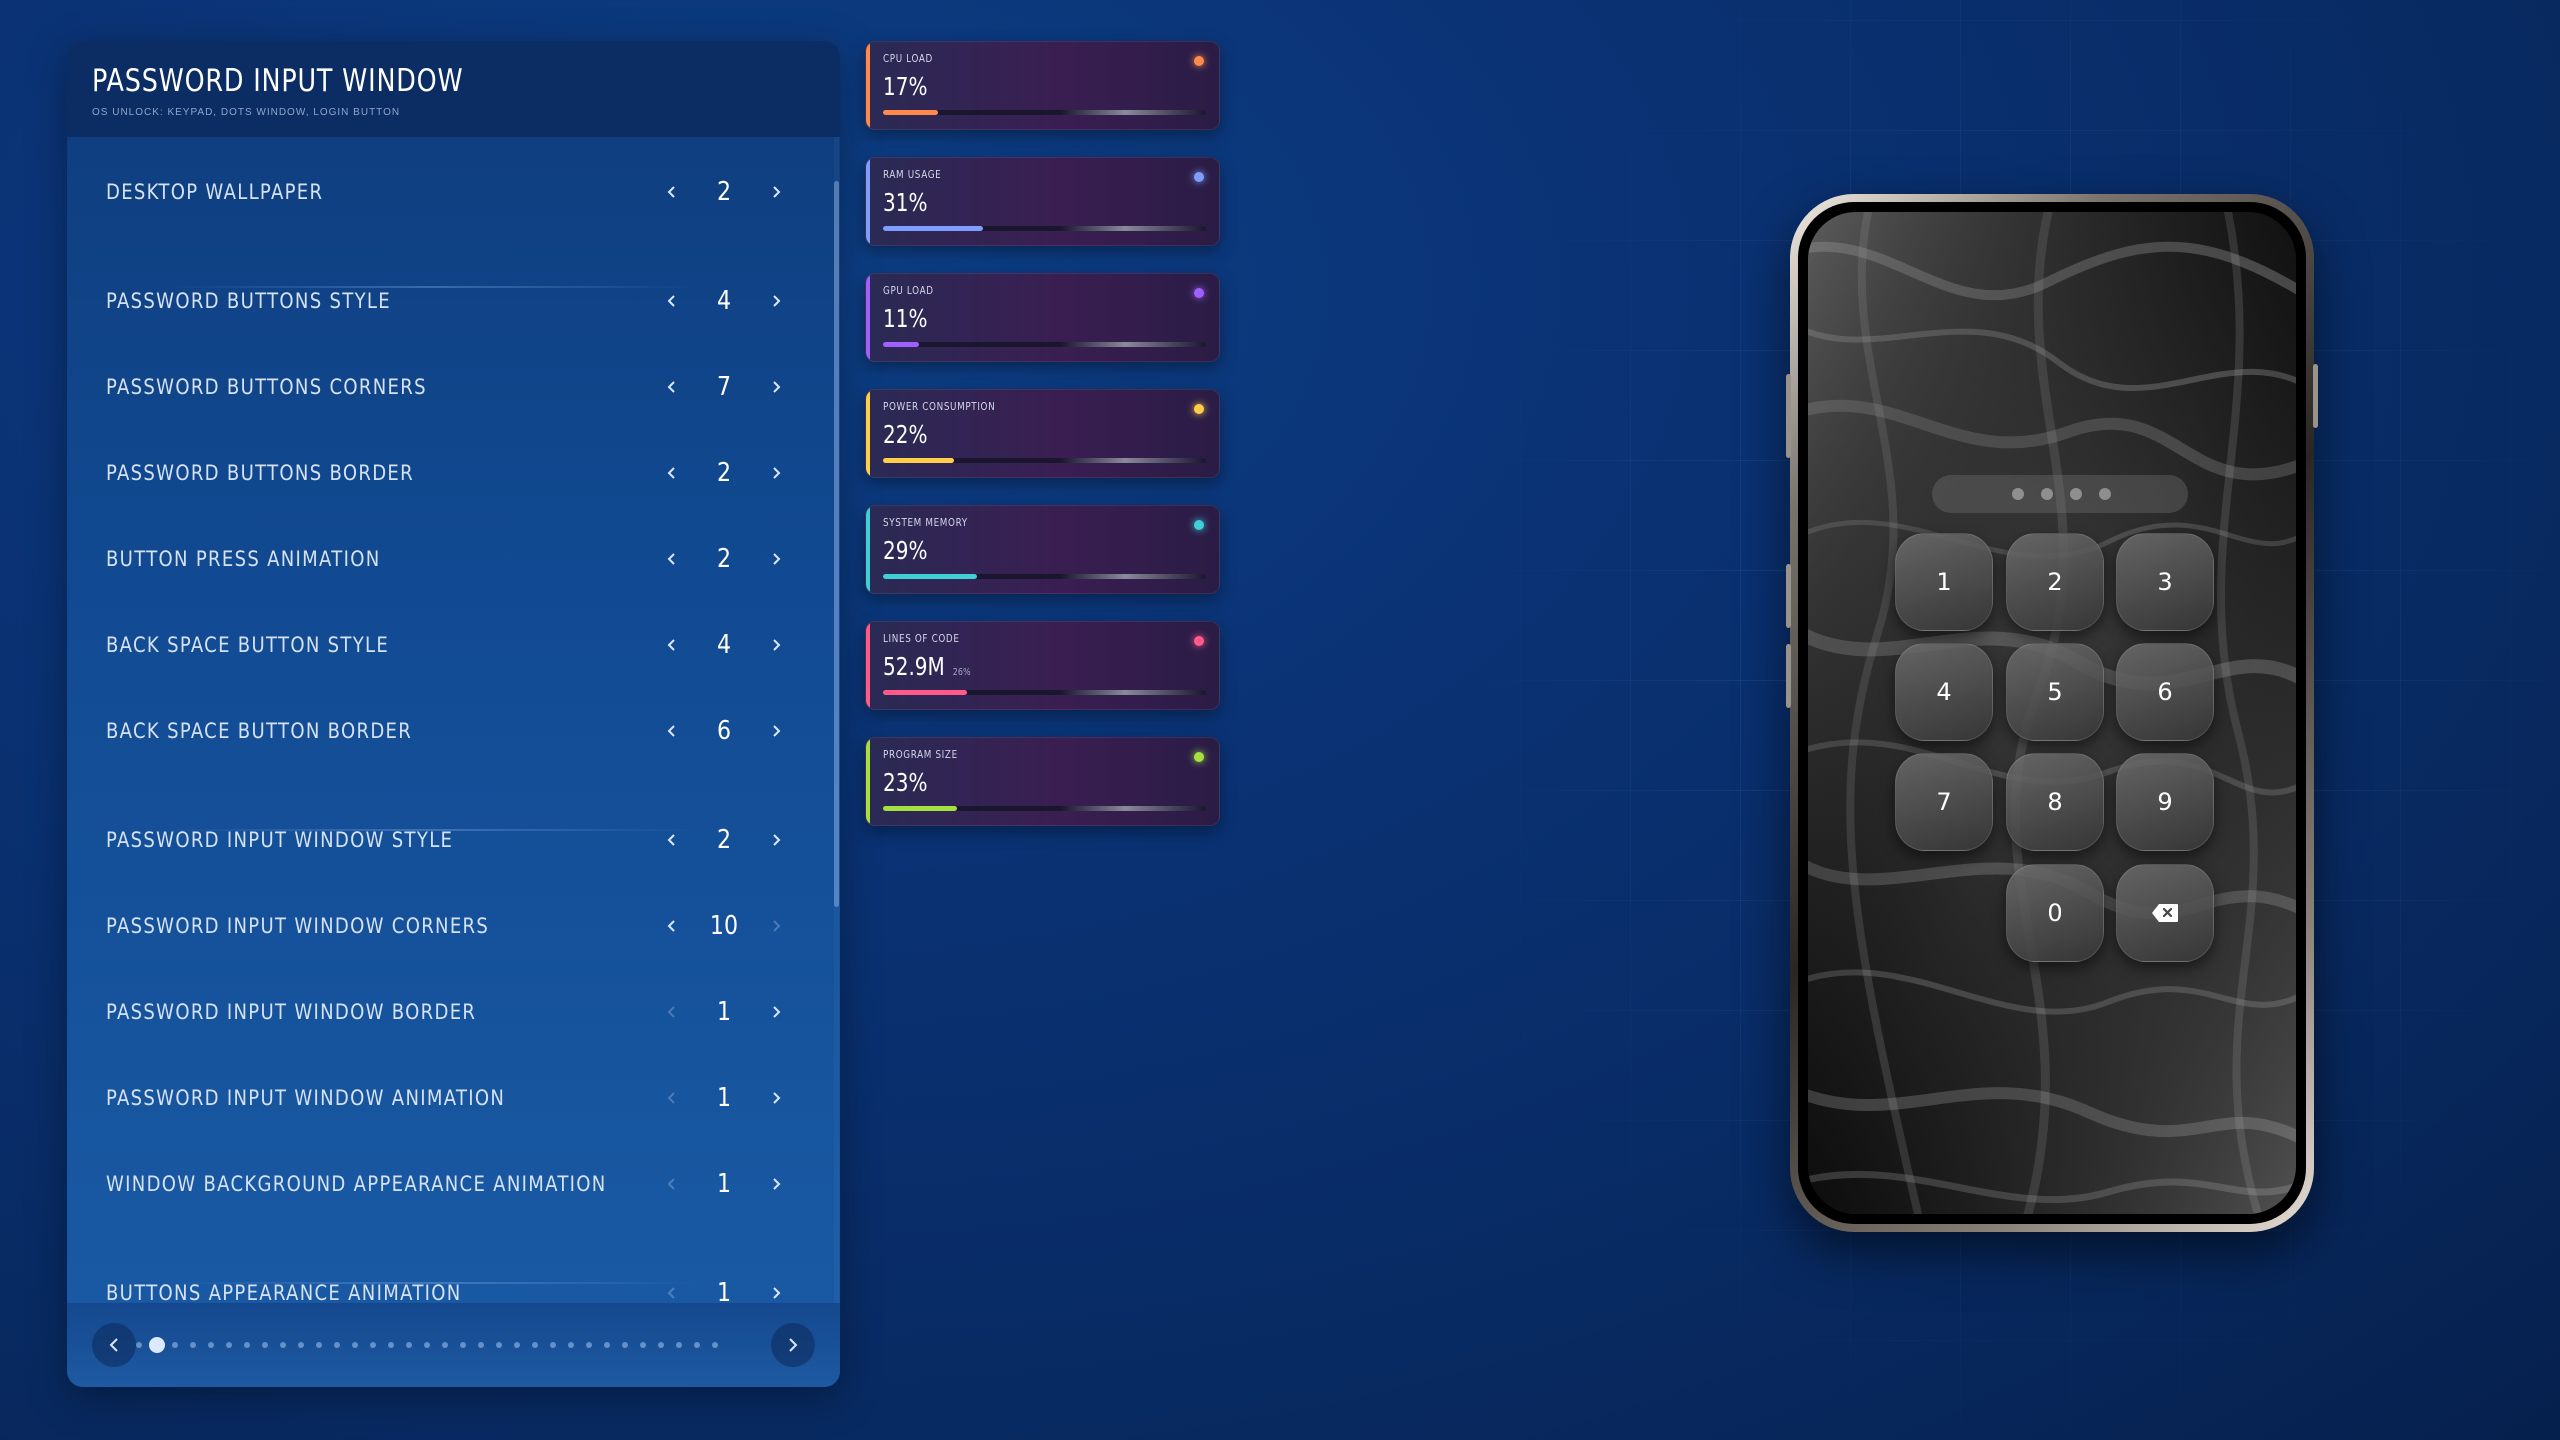 The height and width of the screenshot is (1440, 2560). I want to click on pager, so click(453, 1345).